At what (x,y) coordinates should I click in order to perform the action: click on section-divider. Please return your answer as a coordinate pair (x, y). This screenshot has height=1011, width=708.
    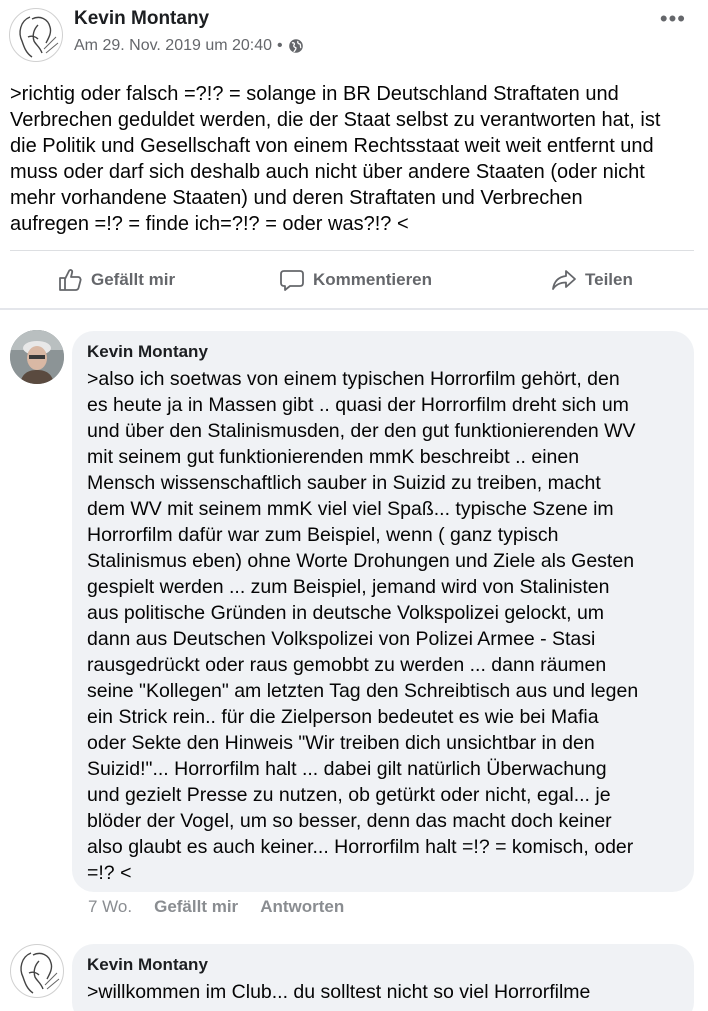
    Looking at the image, I should click on (354, 309).